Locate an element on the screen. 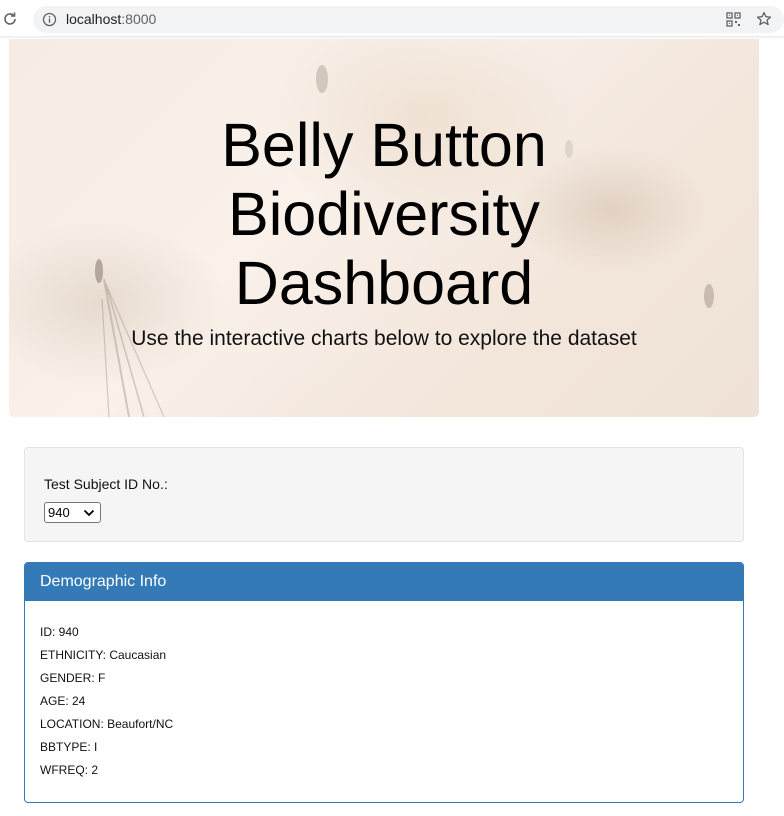 This screenshot has width=784, height=816. metadata-gender: GENDER: F is located at coordinates (73, 678).